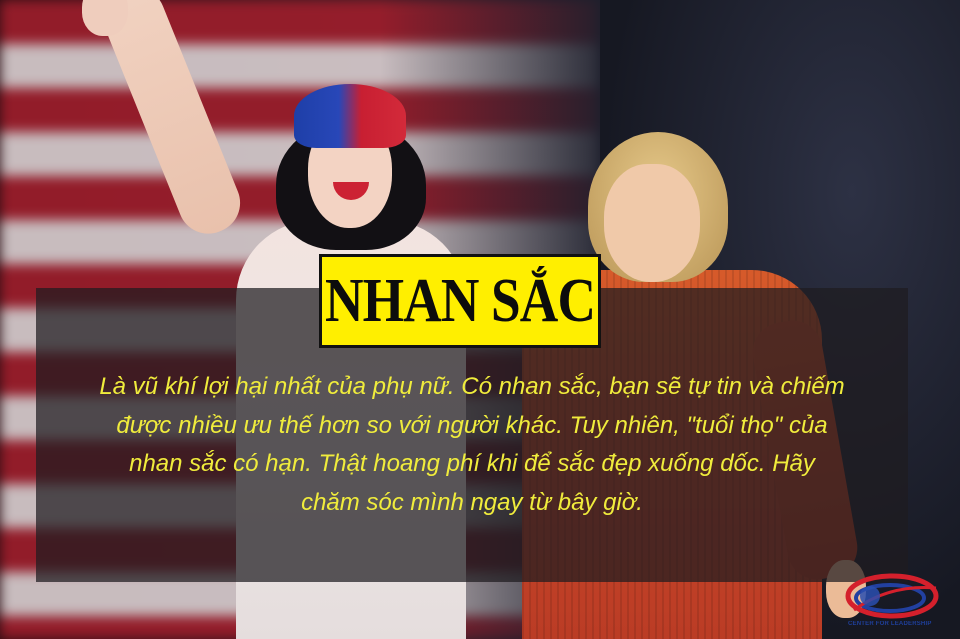  I want to click on globe-swoosh-logo-icon, so click(892, 596).